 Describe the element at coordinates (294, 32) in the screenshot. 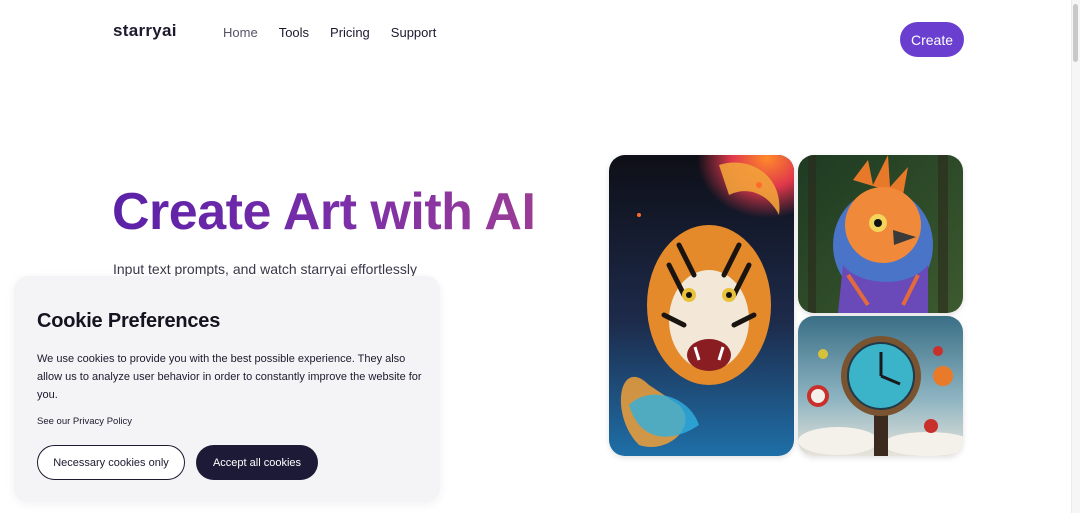

I see `nav-item-tools: Tools` at that location.